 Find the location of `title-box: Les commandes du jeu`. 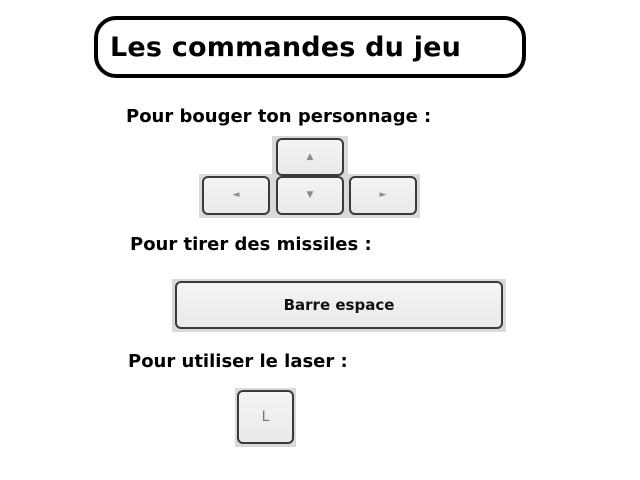

title-box: Les commandes du jeu is located at coordinates (310, 47).